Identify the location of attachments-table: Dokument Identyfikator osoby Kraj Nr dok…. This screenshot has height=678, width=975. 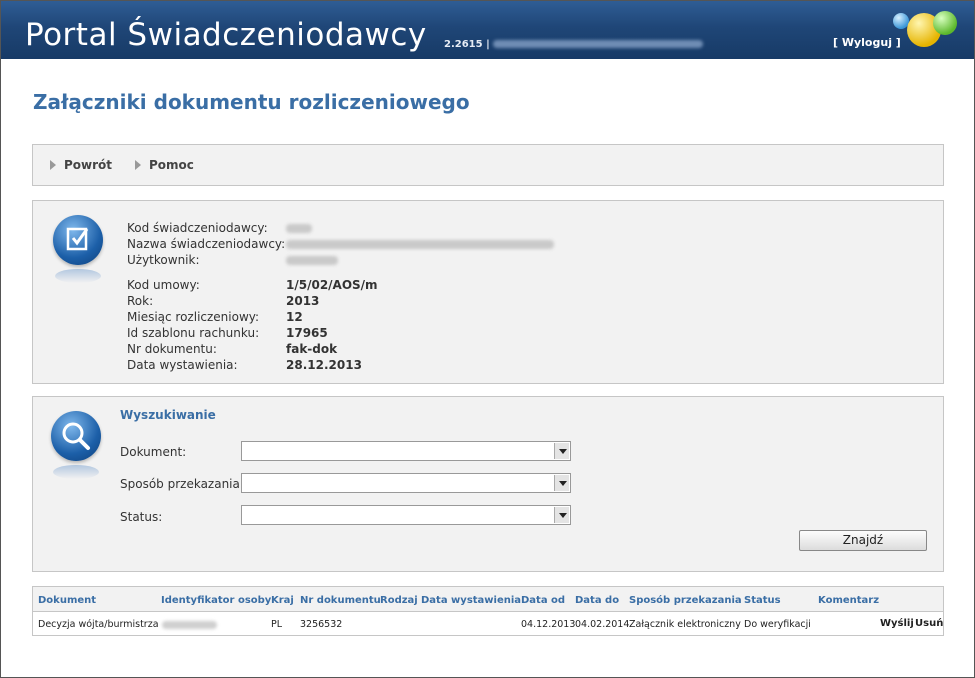
(488, 611).